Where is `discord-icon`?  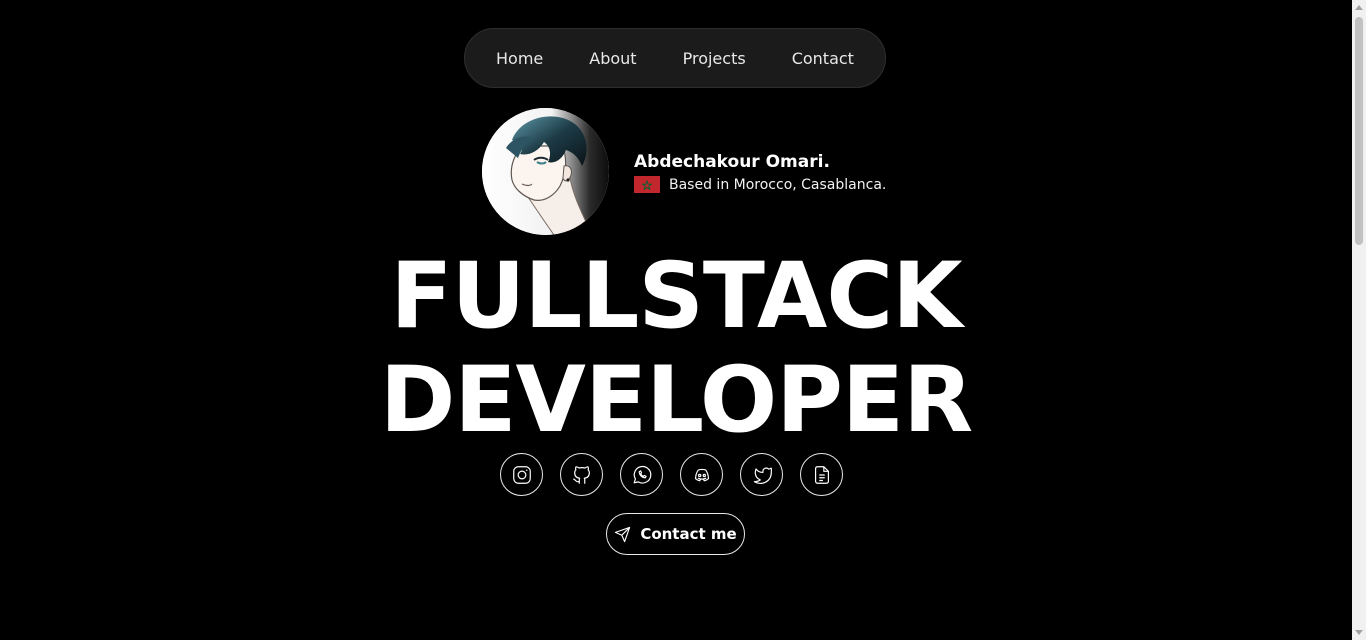
discord-icon is located at coordinates (701, 474).